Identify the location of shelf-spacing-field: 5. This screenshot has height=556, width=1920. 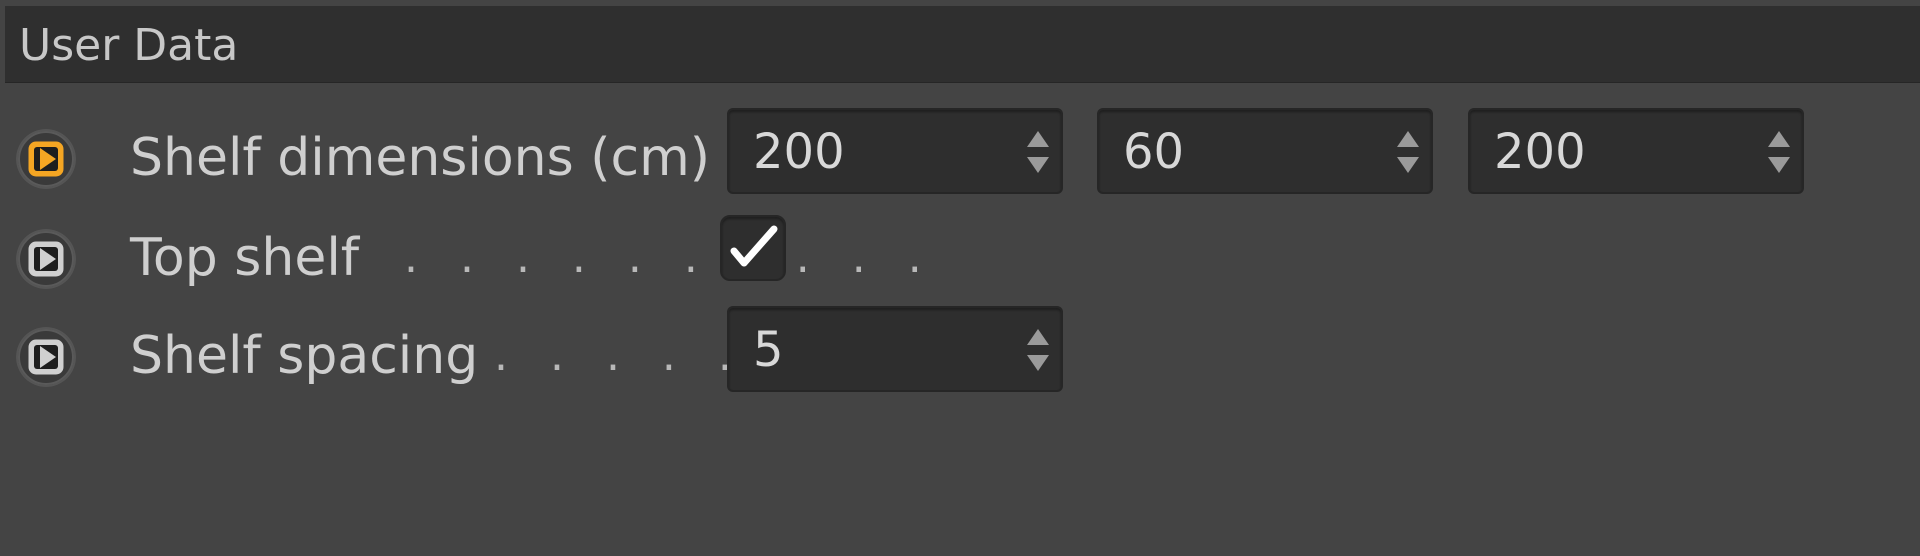
(895, 349).